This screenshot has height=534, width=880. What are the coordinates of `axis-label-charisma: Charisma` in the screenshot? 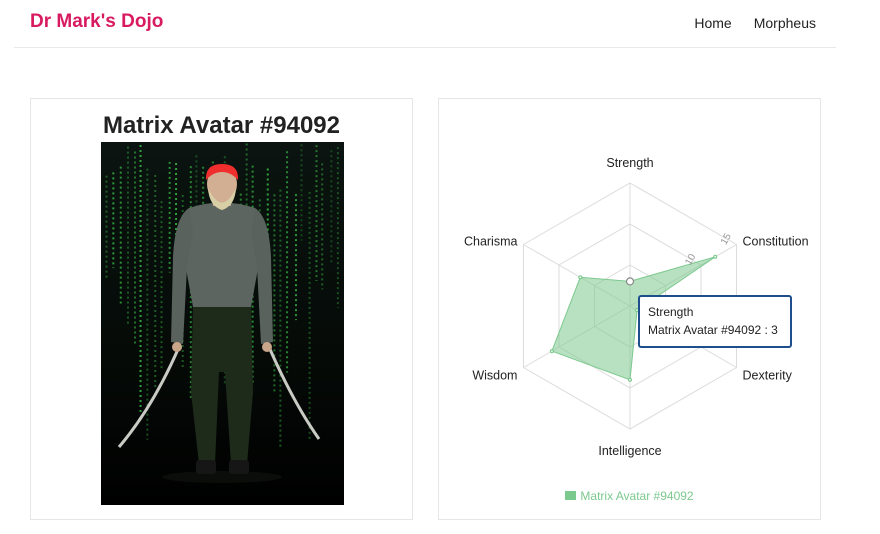 It's located at (491, 242).